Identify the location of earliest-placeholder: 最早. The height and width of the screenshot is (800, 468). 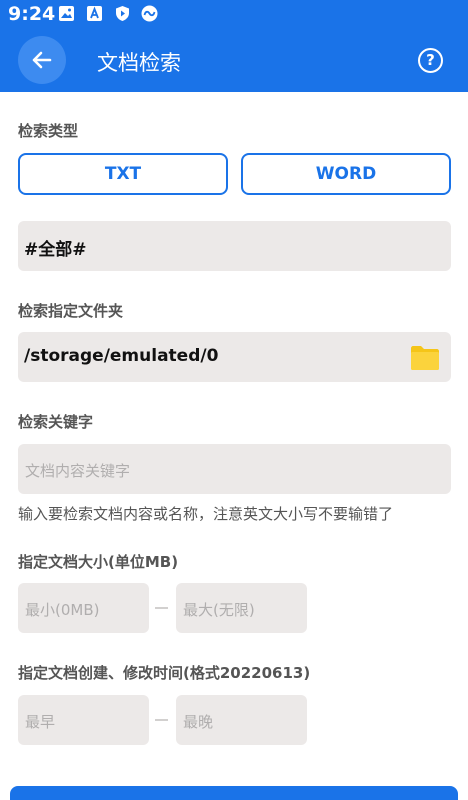
(40, 722).